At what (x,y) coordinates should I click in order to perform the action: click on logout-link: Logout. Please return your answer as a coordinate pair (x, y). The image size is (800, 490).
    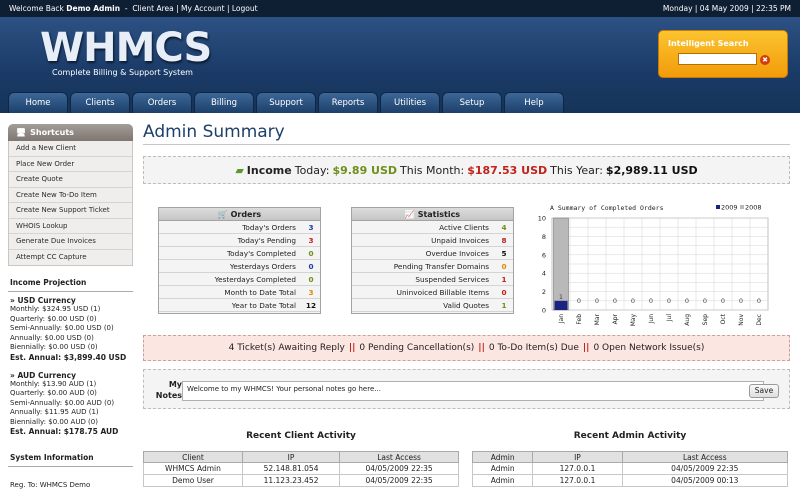
    Looking at the image, I should click on (245, 8).